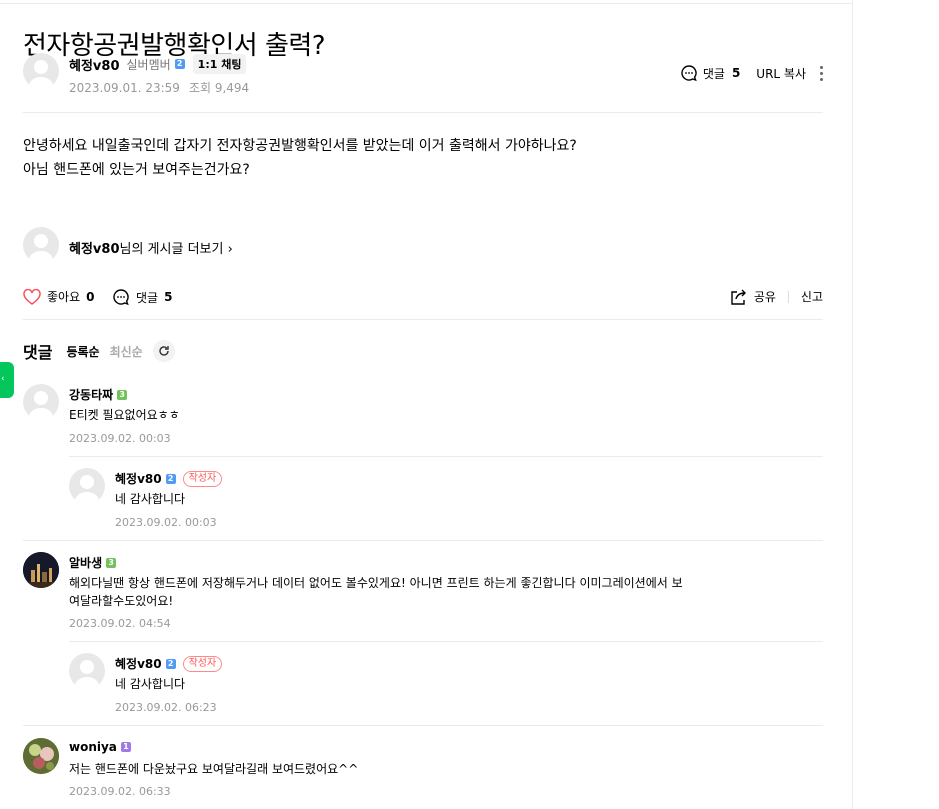  What do you see at coordinates (219, 64) in the screenshot?
I see `chat-button: 1:1 채팅` at bounding box center [219, 64].